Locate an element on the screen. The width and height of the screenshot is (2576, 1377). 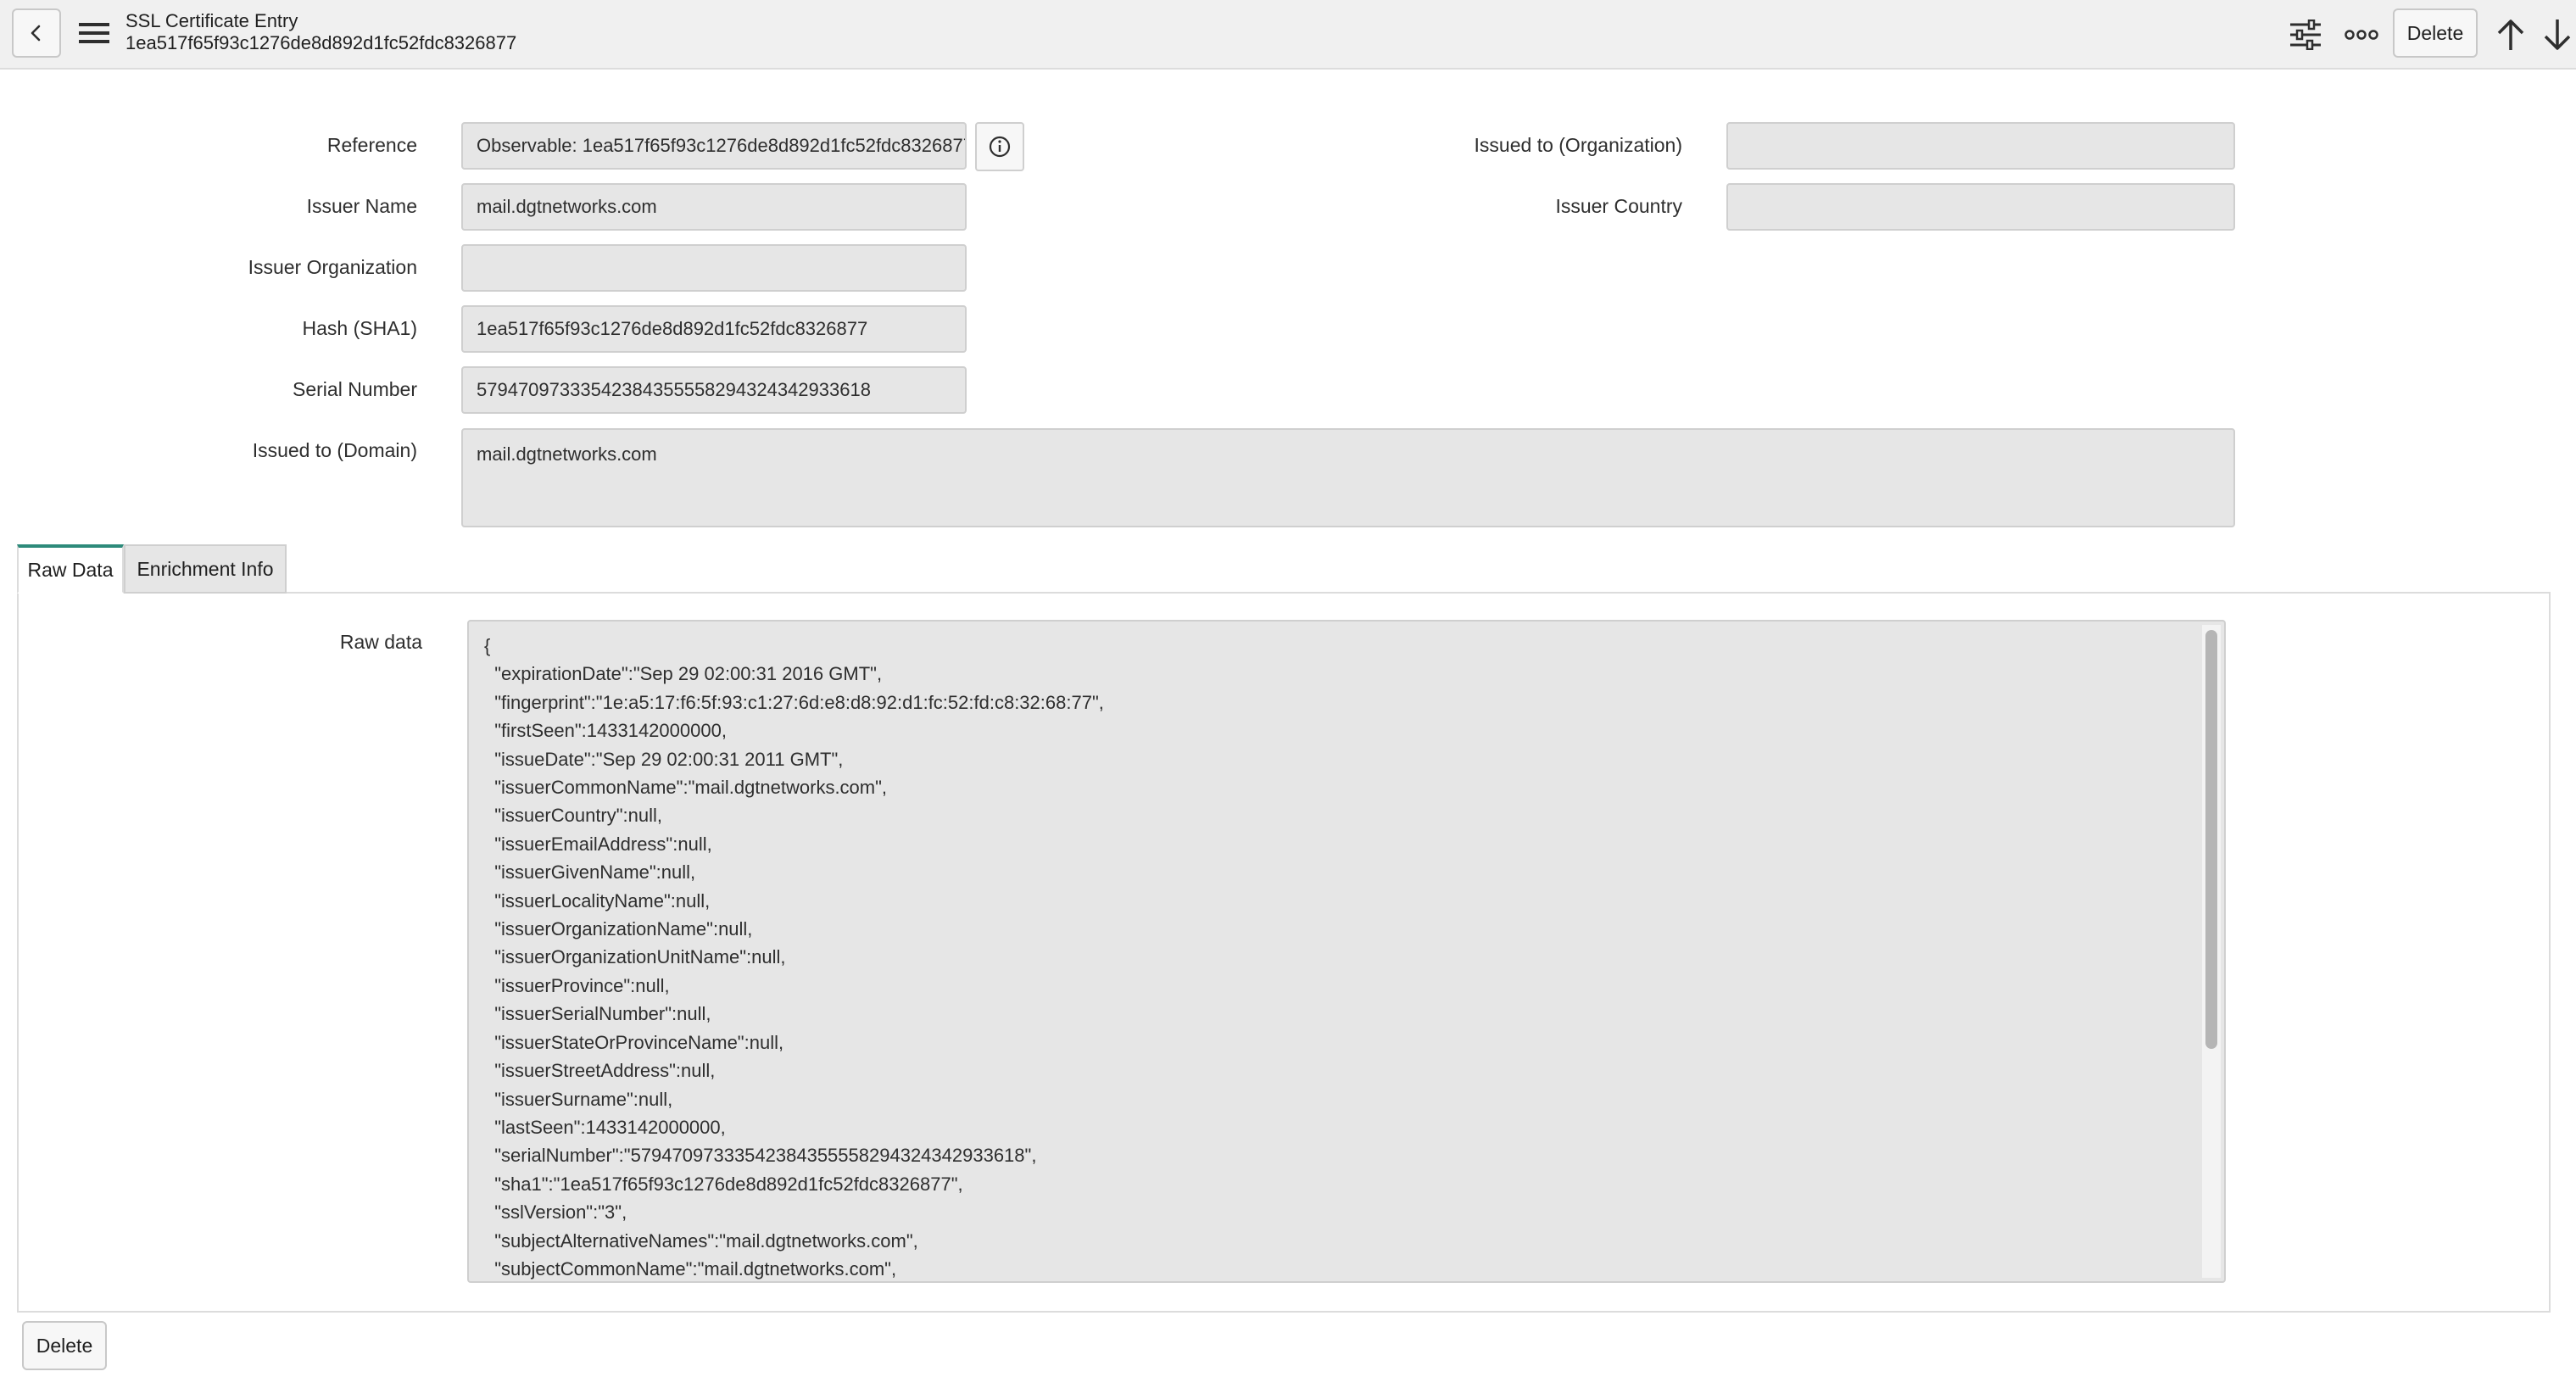
chevron-left-icon is located at coordinates (36, 33).